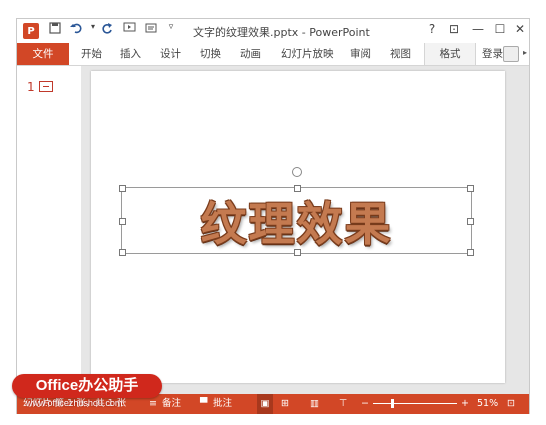 This screenshot has height=425, width=546. What do you see at coordinates (465, 404) in the screenshot?
I see `zoom-in-button: +` at bounding box center [465, 404].